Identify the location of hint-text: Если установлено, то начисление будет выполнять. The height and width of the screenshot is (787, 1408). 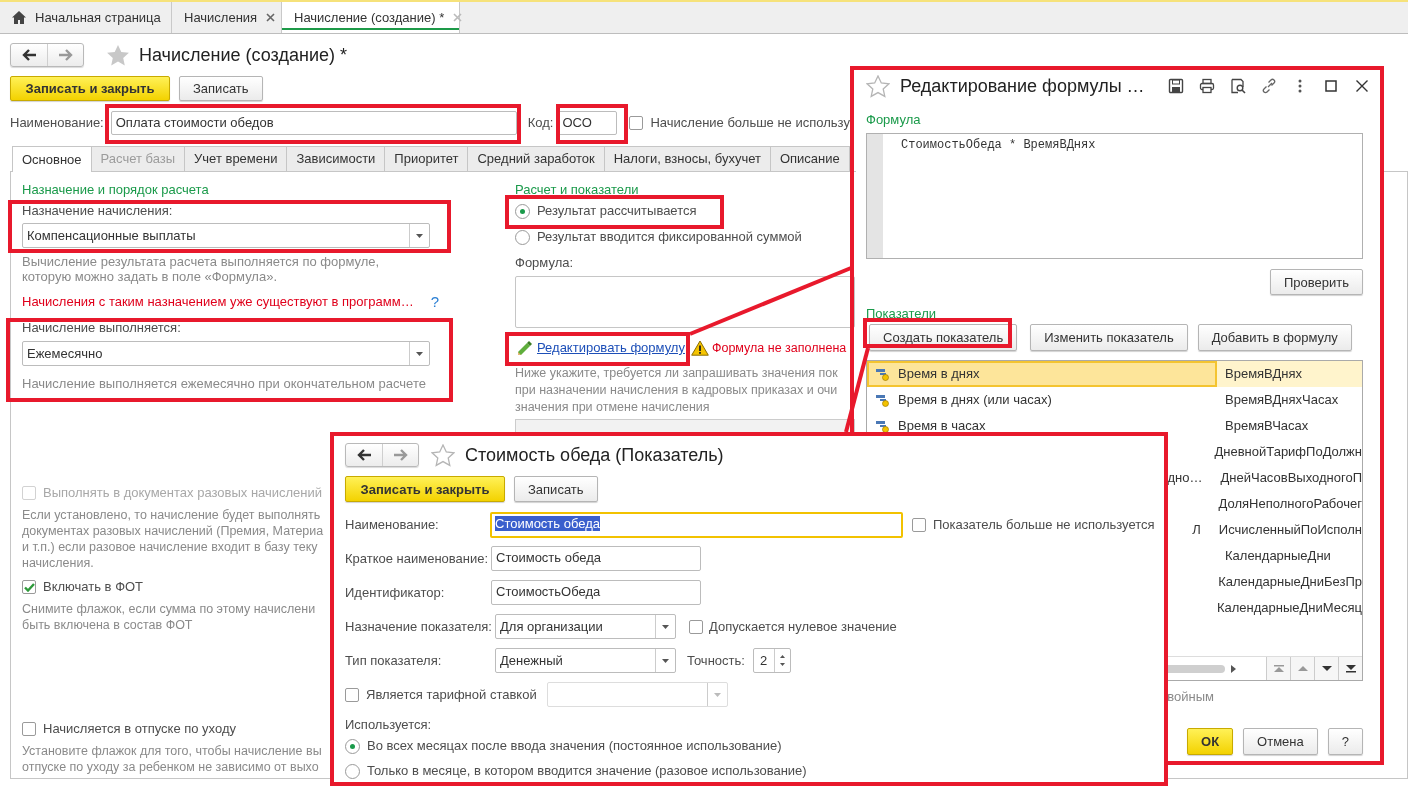
(171, 515).